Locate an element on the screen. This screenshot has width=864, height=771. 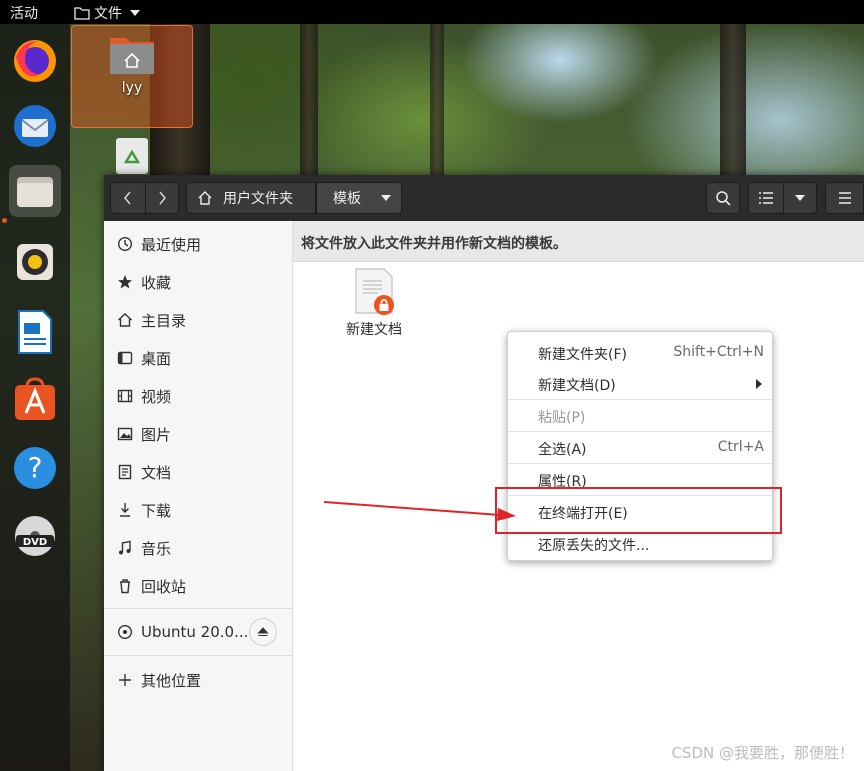
plus-icon is located at coordinates (125, 680).